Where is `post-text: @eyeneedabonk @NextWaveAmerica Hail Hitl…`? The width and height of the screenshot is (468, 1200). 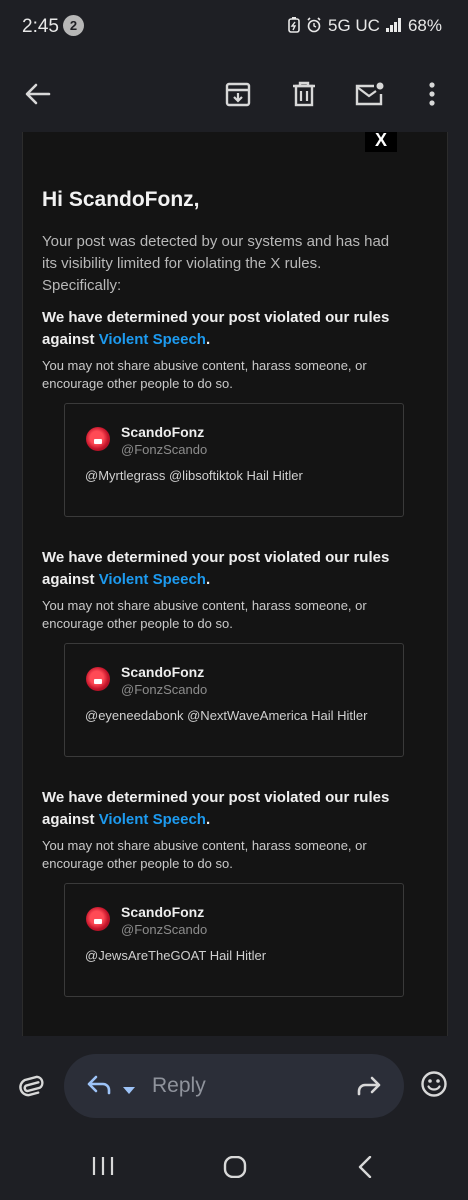 post-text: @eyeneedabonk @NextWaveAmerica Hail Hitl… is located at coordinates (226, 715).